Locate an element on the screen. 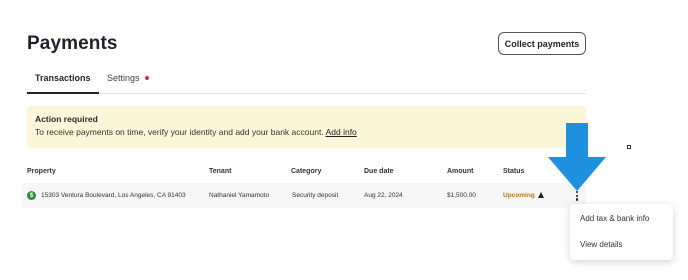 The image size is (688, 280). column-header-property: Property is located at coordinates (41, 171).